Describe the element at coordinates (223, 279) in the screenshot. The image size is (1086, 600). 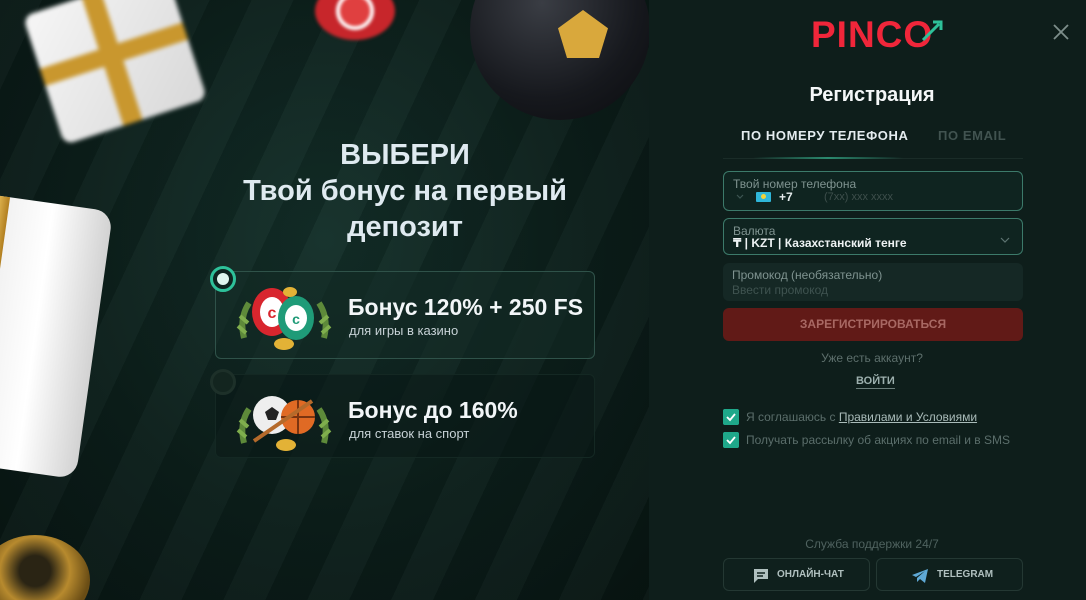
I see `bonus-radio-selected` at that location.